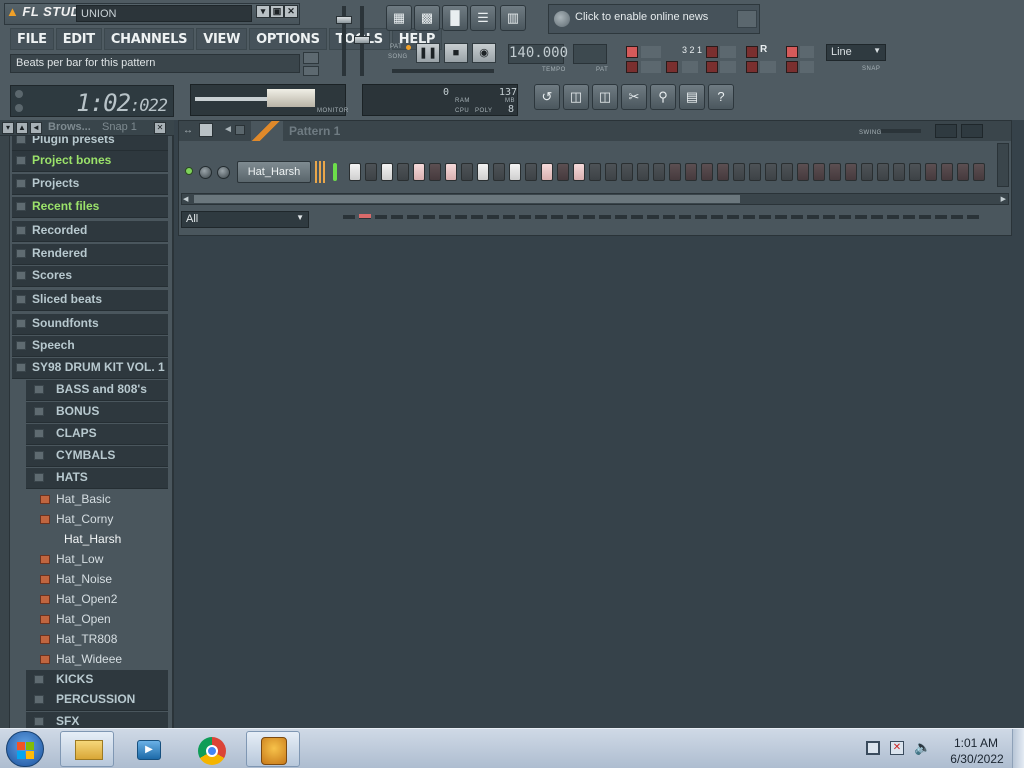 This screenshot has height=768, width=1024. What do you see at coordinates (97, 390) in the screenshot?
I see `browser-folder-item: BASS and 808's` at bounding box center [97, 390].